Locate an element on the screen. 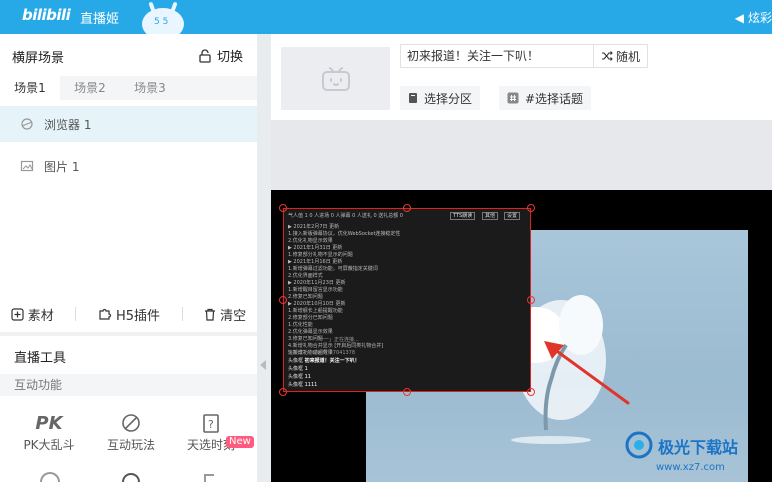 This screenshot has width=772, height=482. settings-button: 设置 is located at coordinates (512, 216).